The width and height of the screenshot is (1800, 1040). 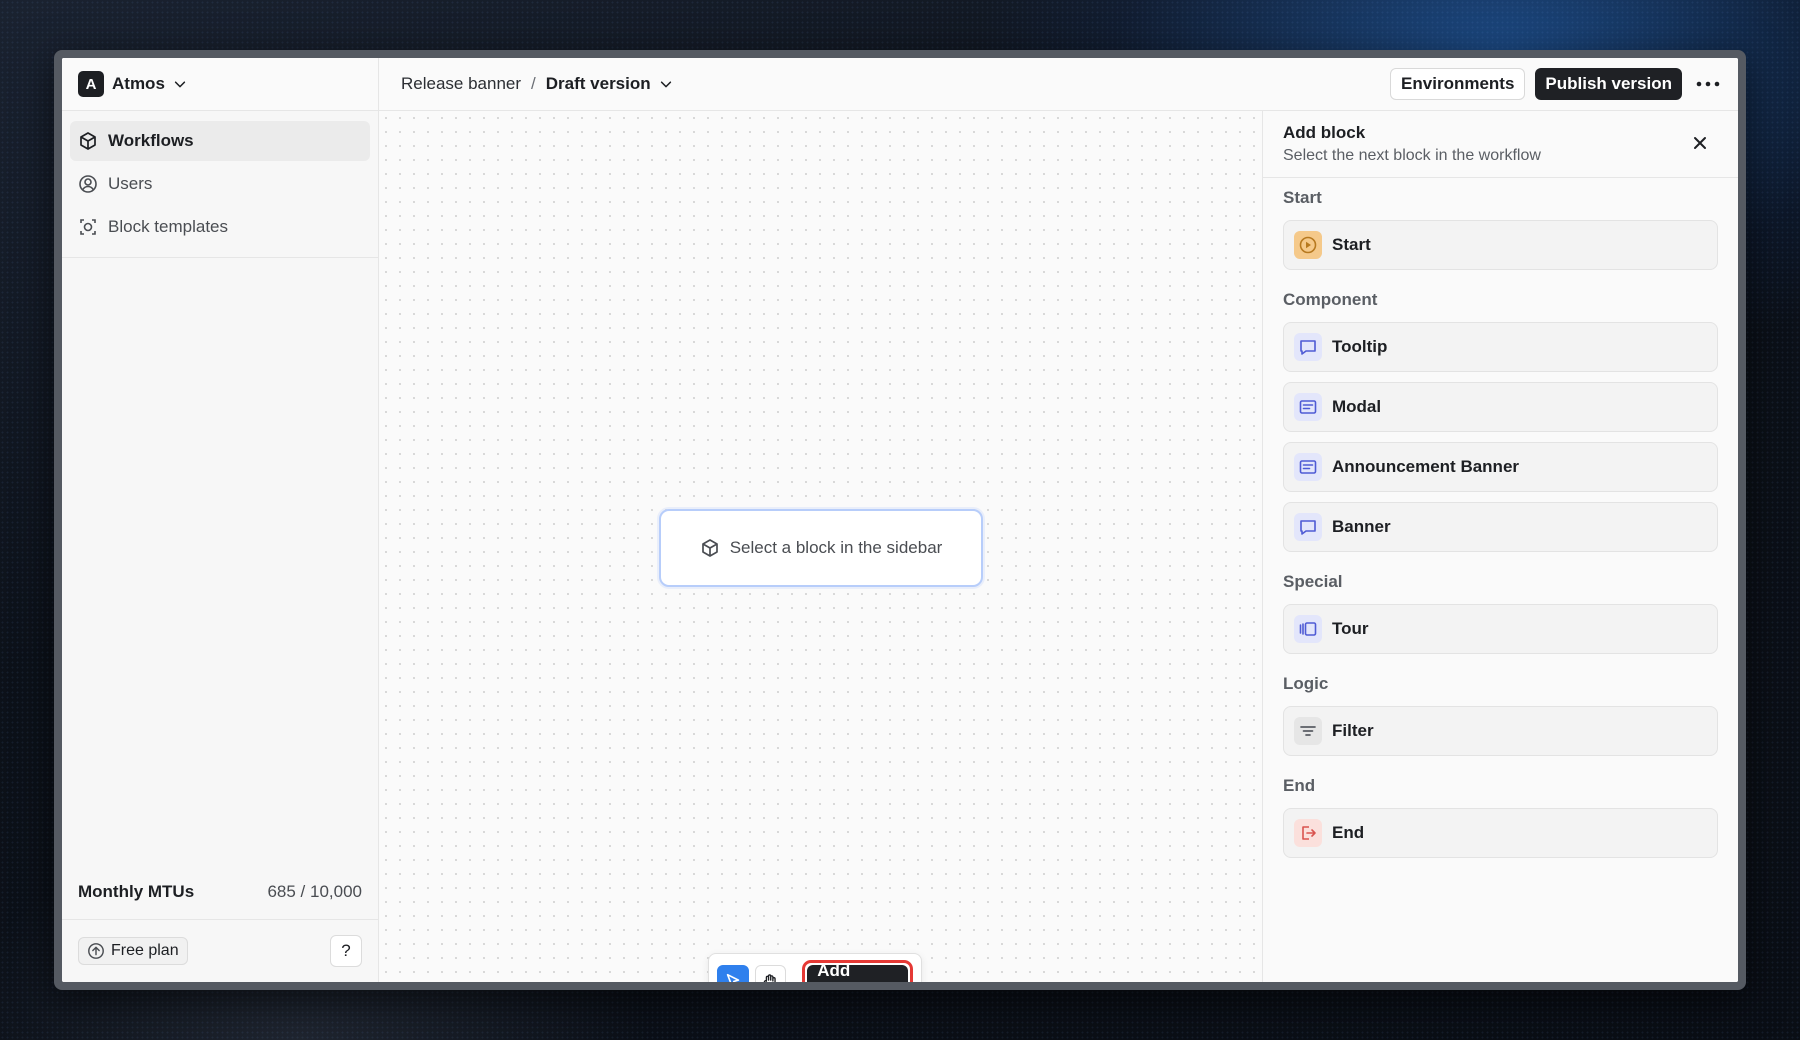 I want to click on section-logic: Logic Filter, so click(x=1500, y=715).